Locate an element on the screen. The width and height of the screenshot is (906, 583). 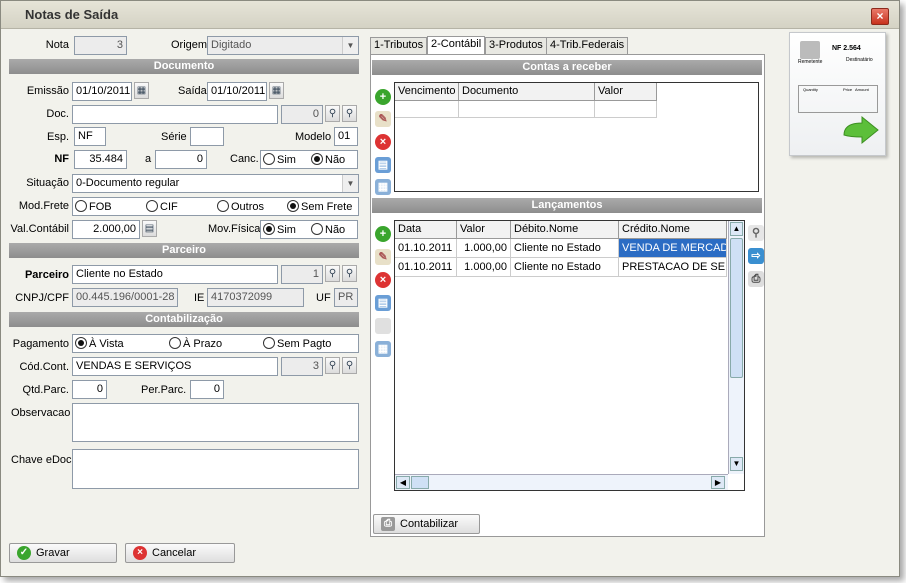
contabilizar-button: ⎙ Contabilizar is located at coordinates (426, 524).